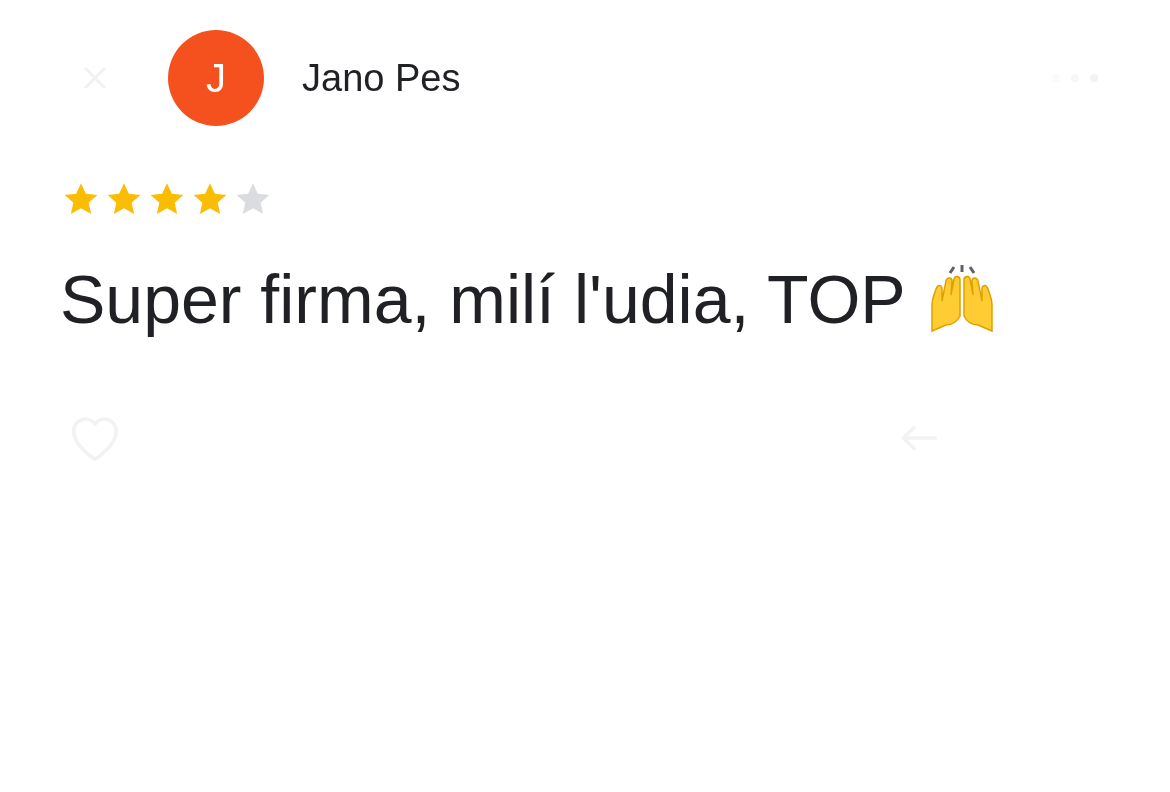  What do you see at coordinates (381, 78) in the screenshot?
I see `author-name: Jano Pes` at bounding box center [381, 78].